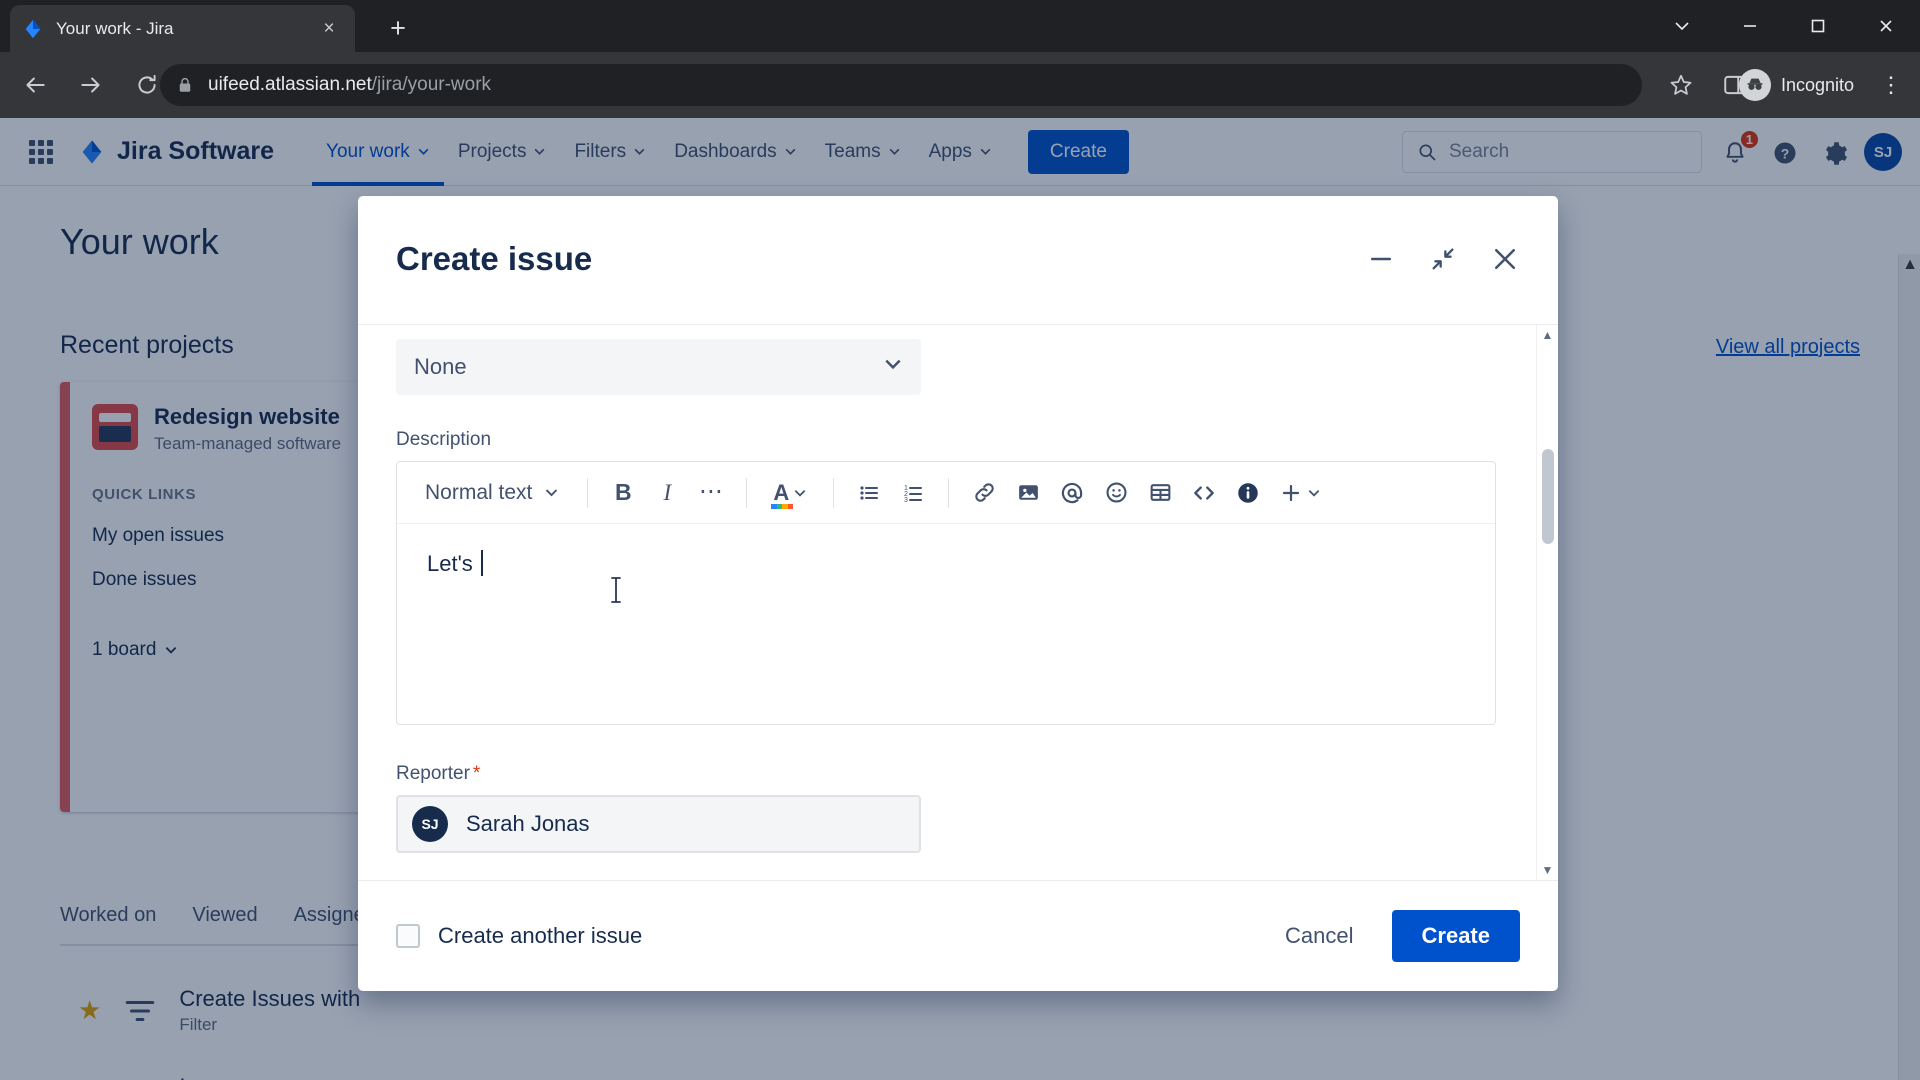 The image size is (1920, 1080). Describe the element at coordinates (711, 493) in the screenshot. I see `more-formatting-button: ⋯` at that location.